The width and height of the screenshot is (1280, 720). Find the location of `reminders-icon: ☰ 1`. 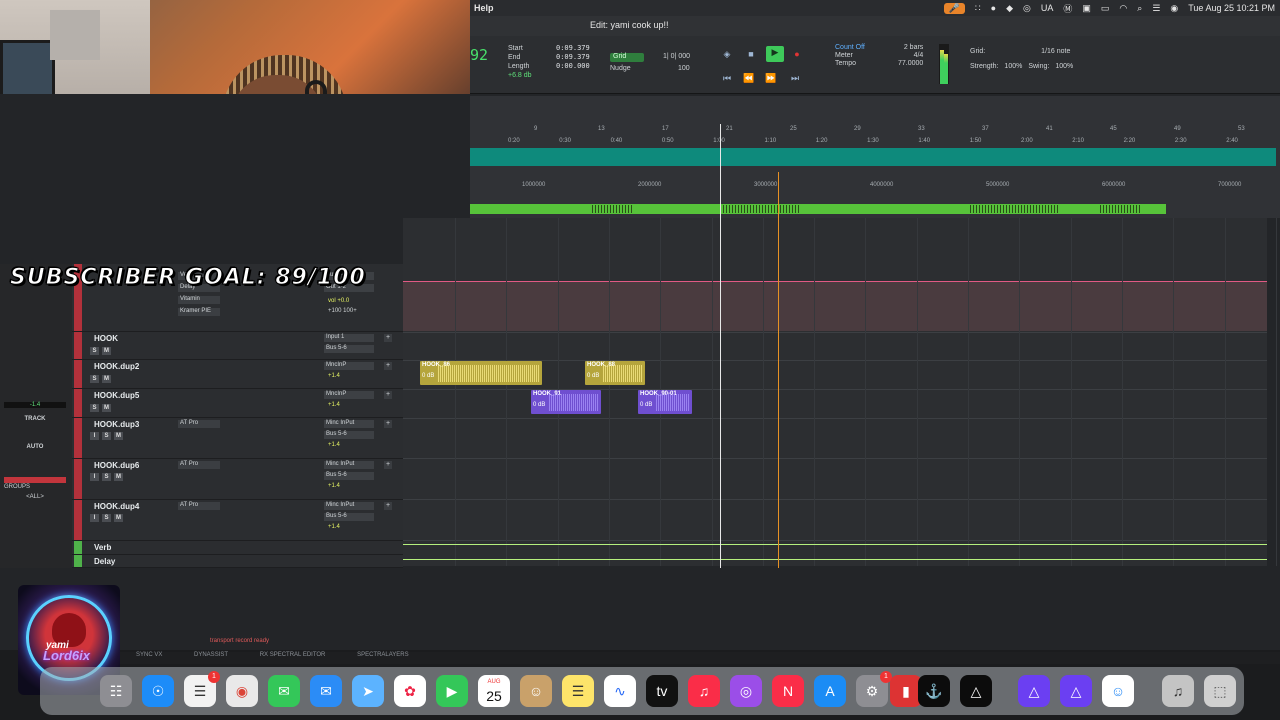

reminders-icon: ☰ 1 is located at coordinates (202, 689).